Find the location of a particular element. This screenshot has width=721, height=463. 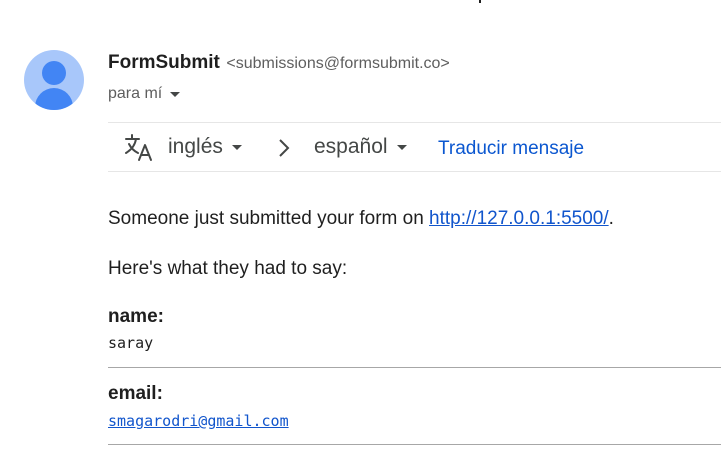

name-field-label: name: is located at coordinates (136, 316).